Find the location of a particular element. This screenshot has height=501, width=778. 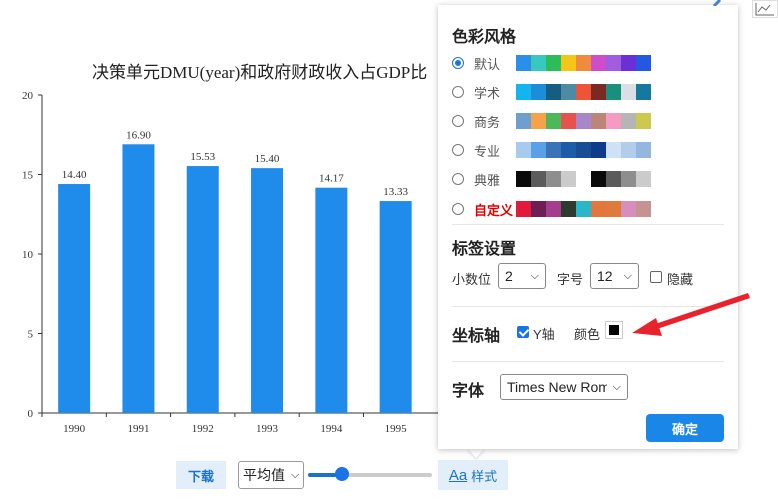

axis-color-picker is located at coordinates (614, 330).